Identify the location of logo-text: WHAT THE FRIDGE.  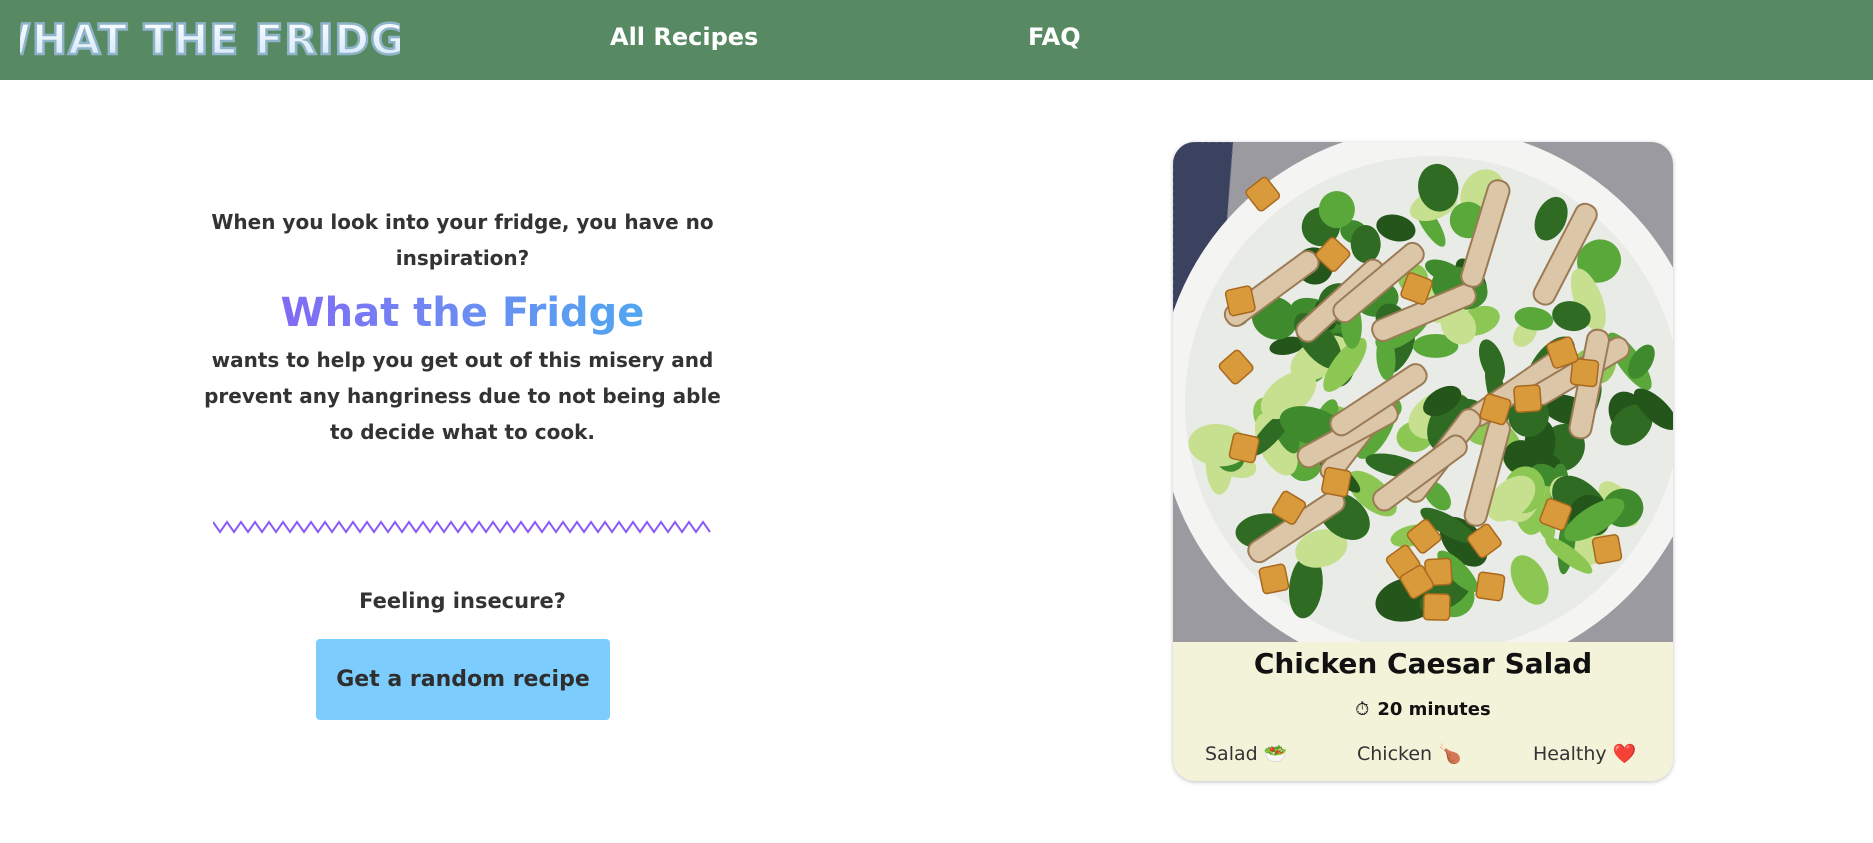
(210, 39).